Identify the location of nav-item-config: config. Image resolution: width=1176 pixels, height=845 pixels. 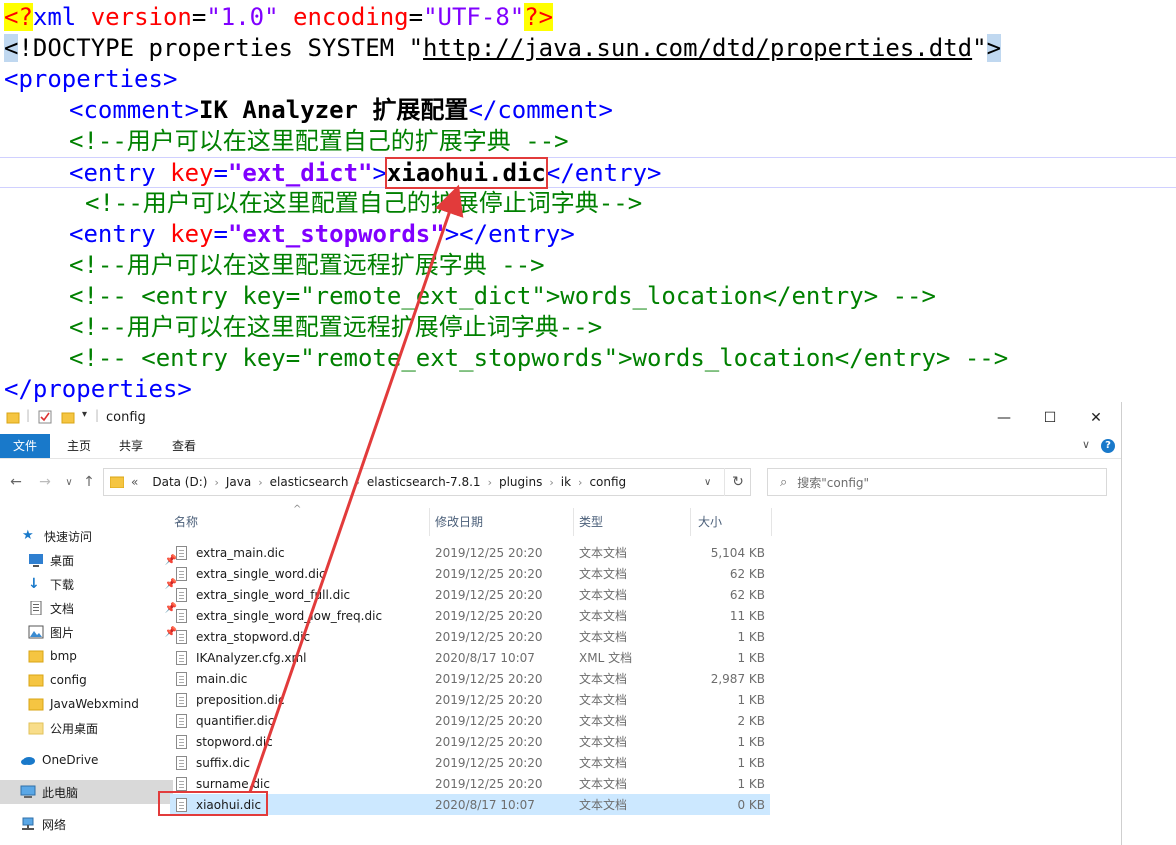
(90, 680).